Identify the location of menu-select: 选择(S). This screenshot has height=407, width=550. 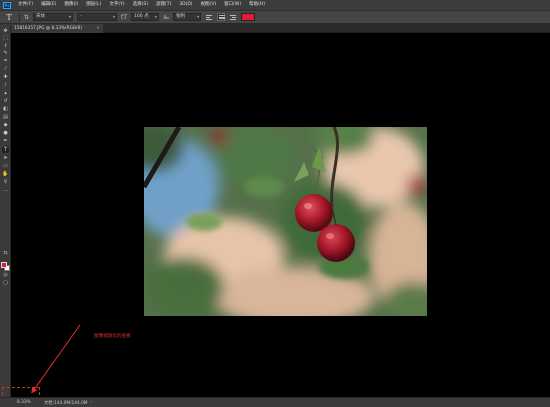
(140, 5).